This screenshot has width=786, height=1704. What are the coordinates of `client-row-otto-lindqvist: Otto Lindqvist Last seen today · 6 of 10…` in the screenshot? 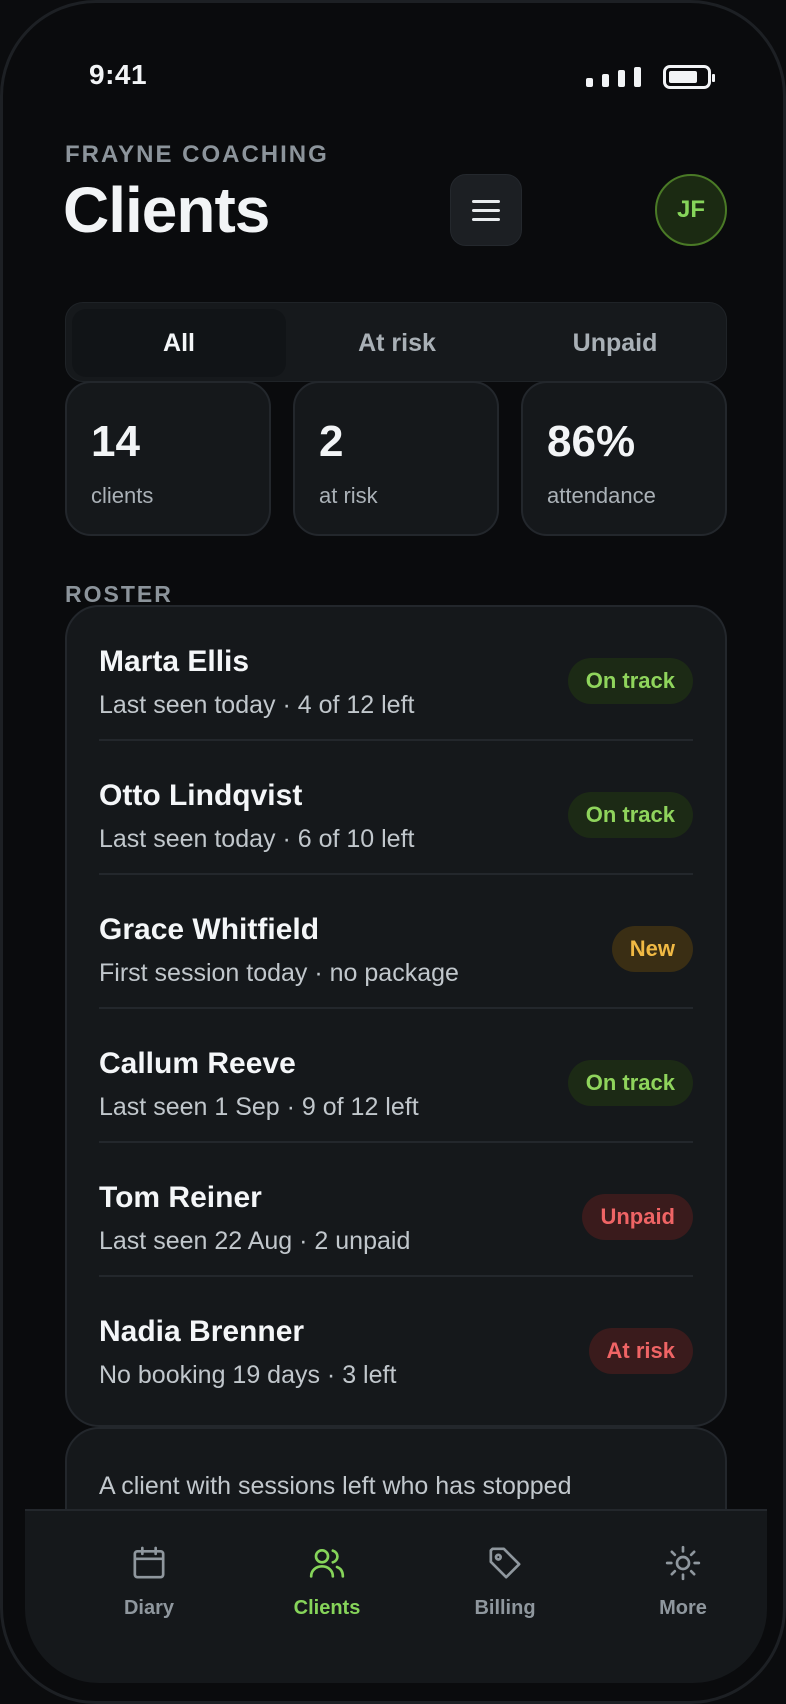 It's located at (396, 808).